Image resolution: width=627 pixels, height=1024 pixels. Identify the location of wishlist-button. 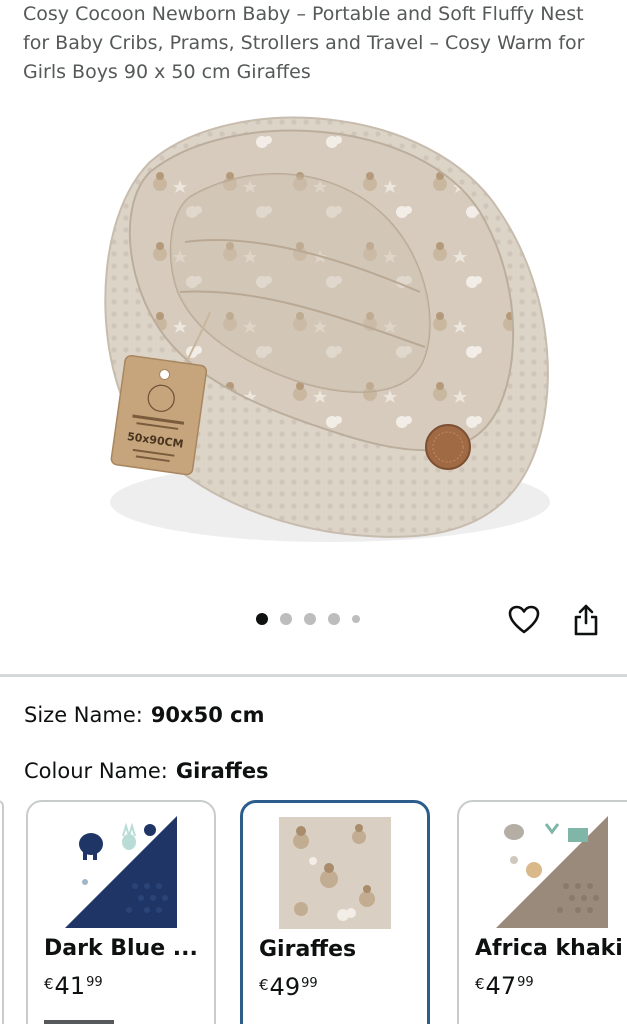
(524, 620).